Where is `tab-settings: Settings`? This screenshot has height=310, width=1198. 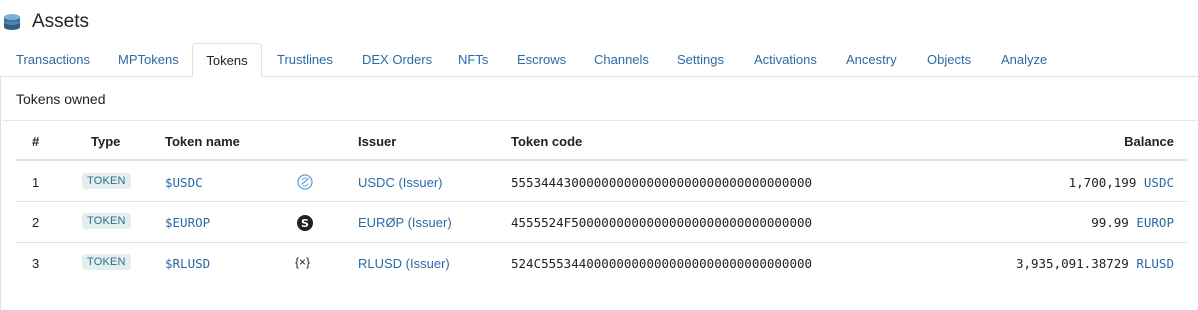
tab-settings: Settings is located at coordinates (700, 60).